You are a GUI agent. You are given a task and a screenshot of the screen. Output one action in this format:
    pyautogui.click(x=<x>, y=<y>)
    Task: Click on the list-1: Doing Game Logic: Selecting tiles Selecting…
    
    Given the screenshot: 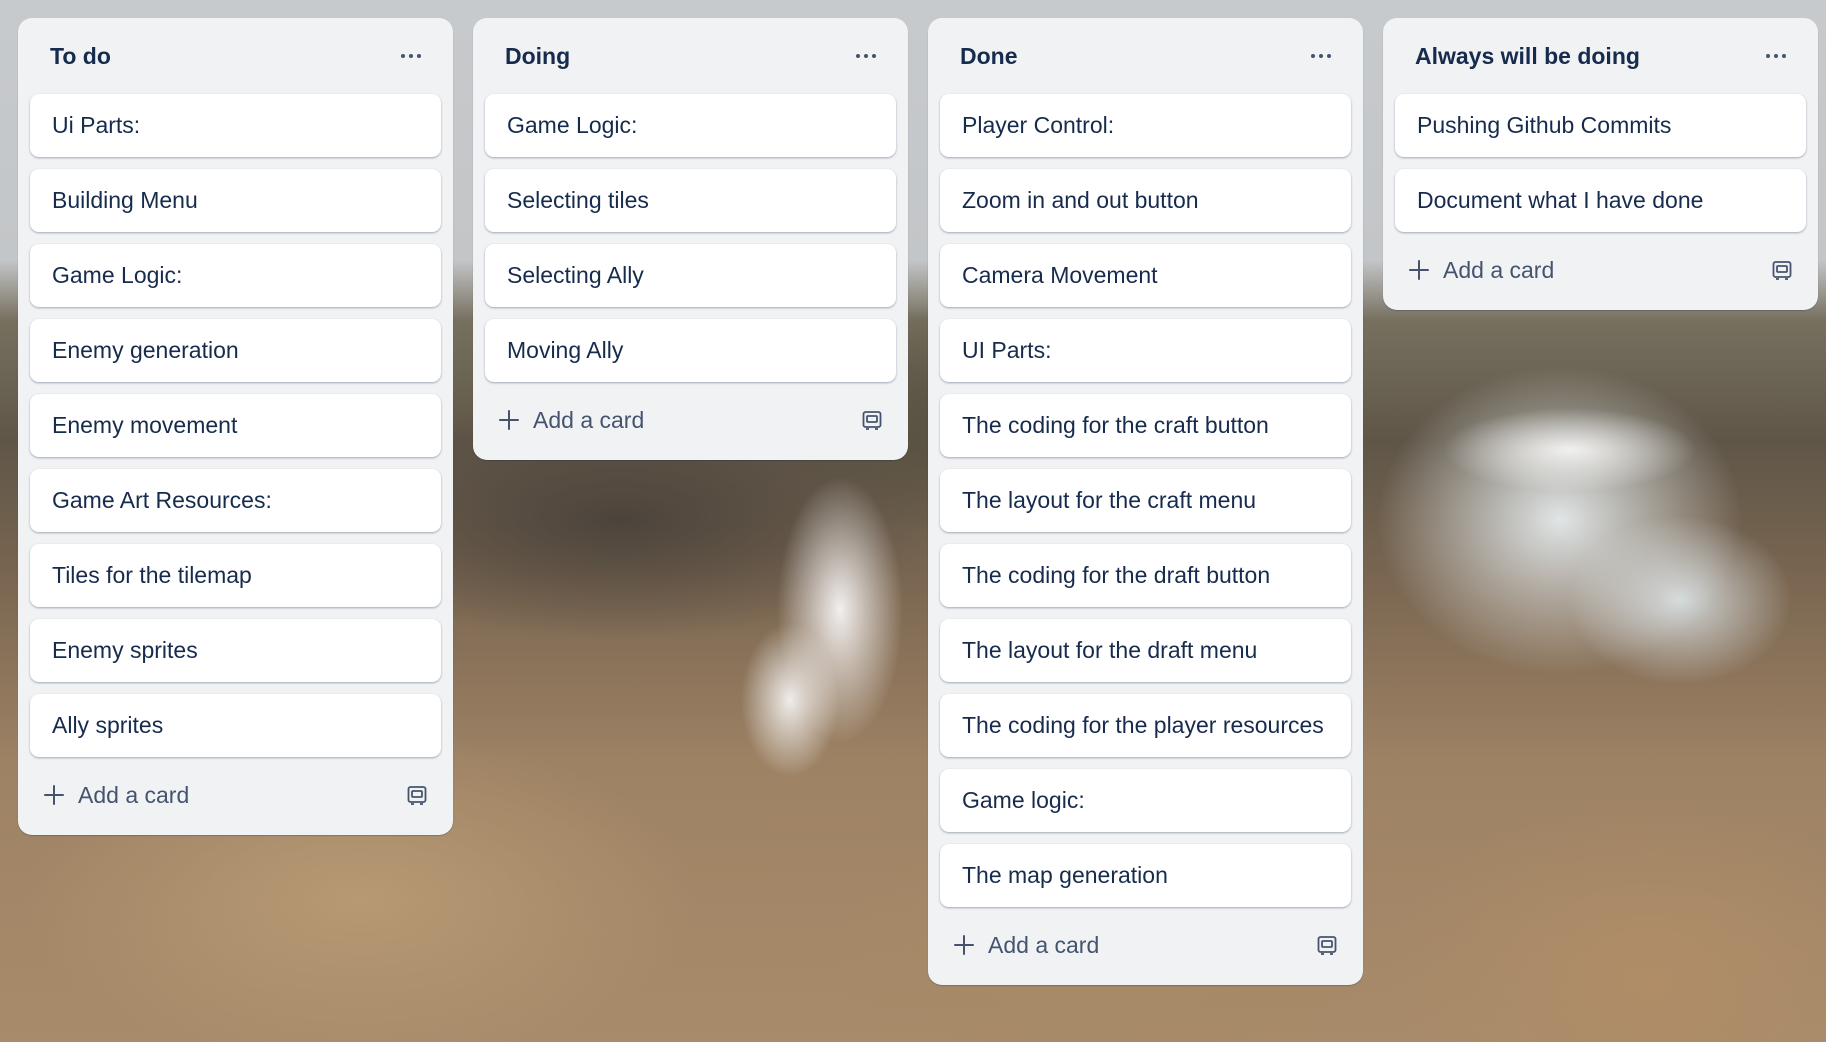 What is the action you would take?
    pyautogui.click(x=690, y=239)
    